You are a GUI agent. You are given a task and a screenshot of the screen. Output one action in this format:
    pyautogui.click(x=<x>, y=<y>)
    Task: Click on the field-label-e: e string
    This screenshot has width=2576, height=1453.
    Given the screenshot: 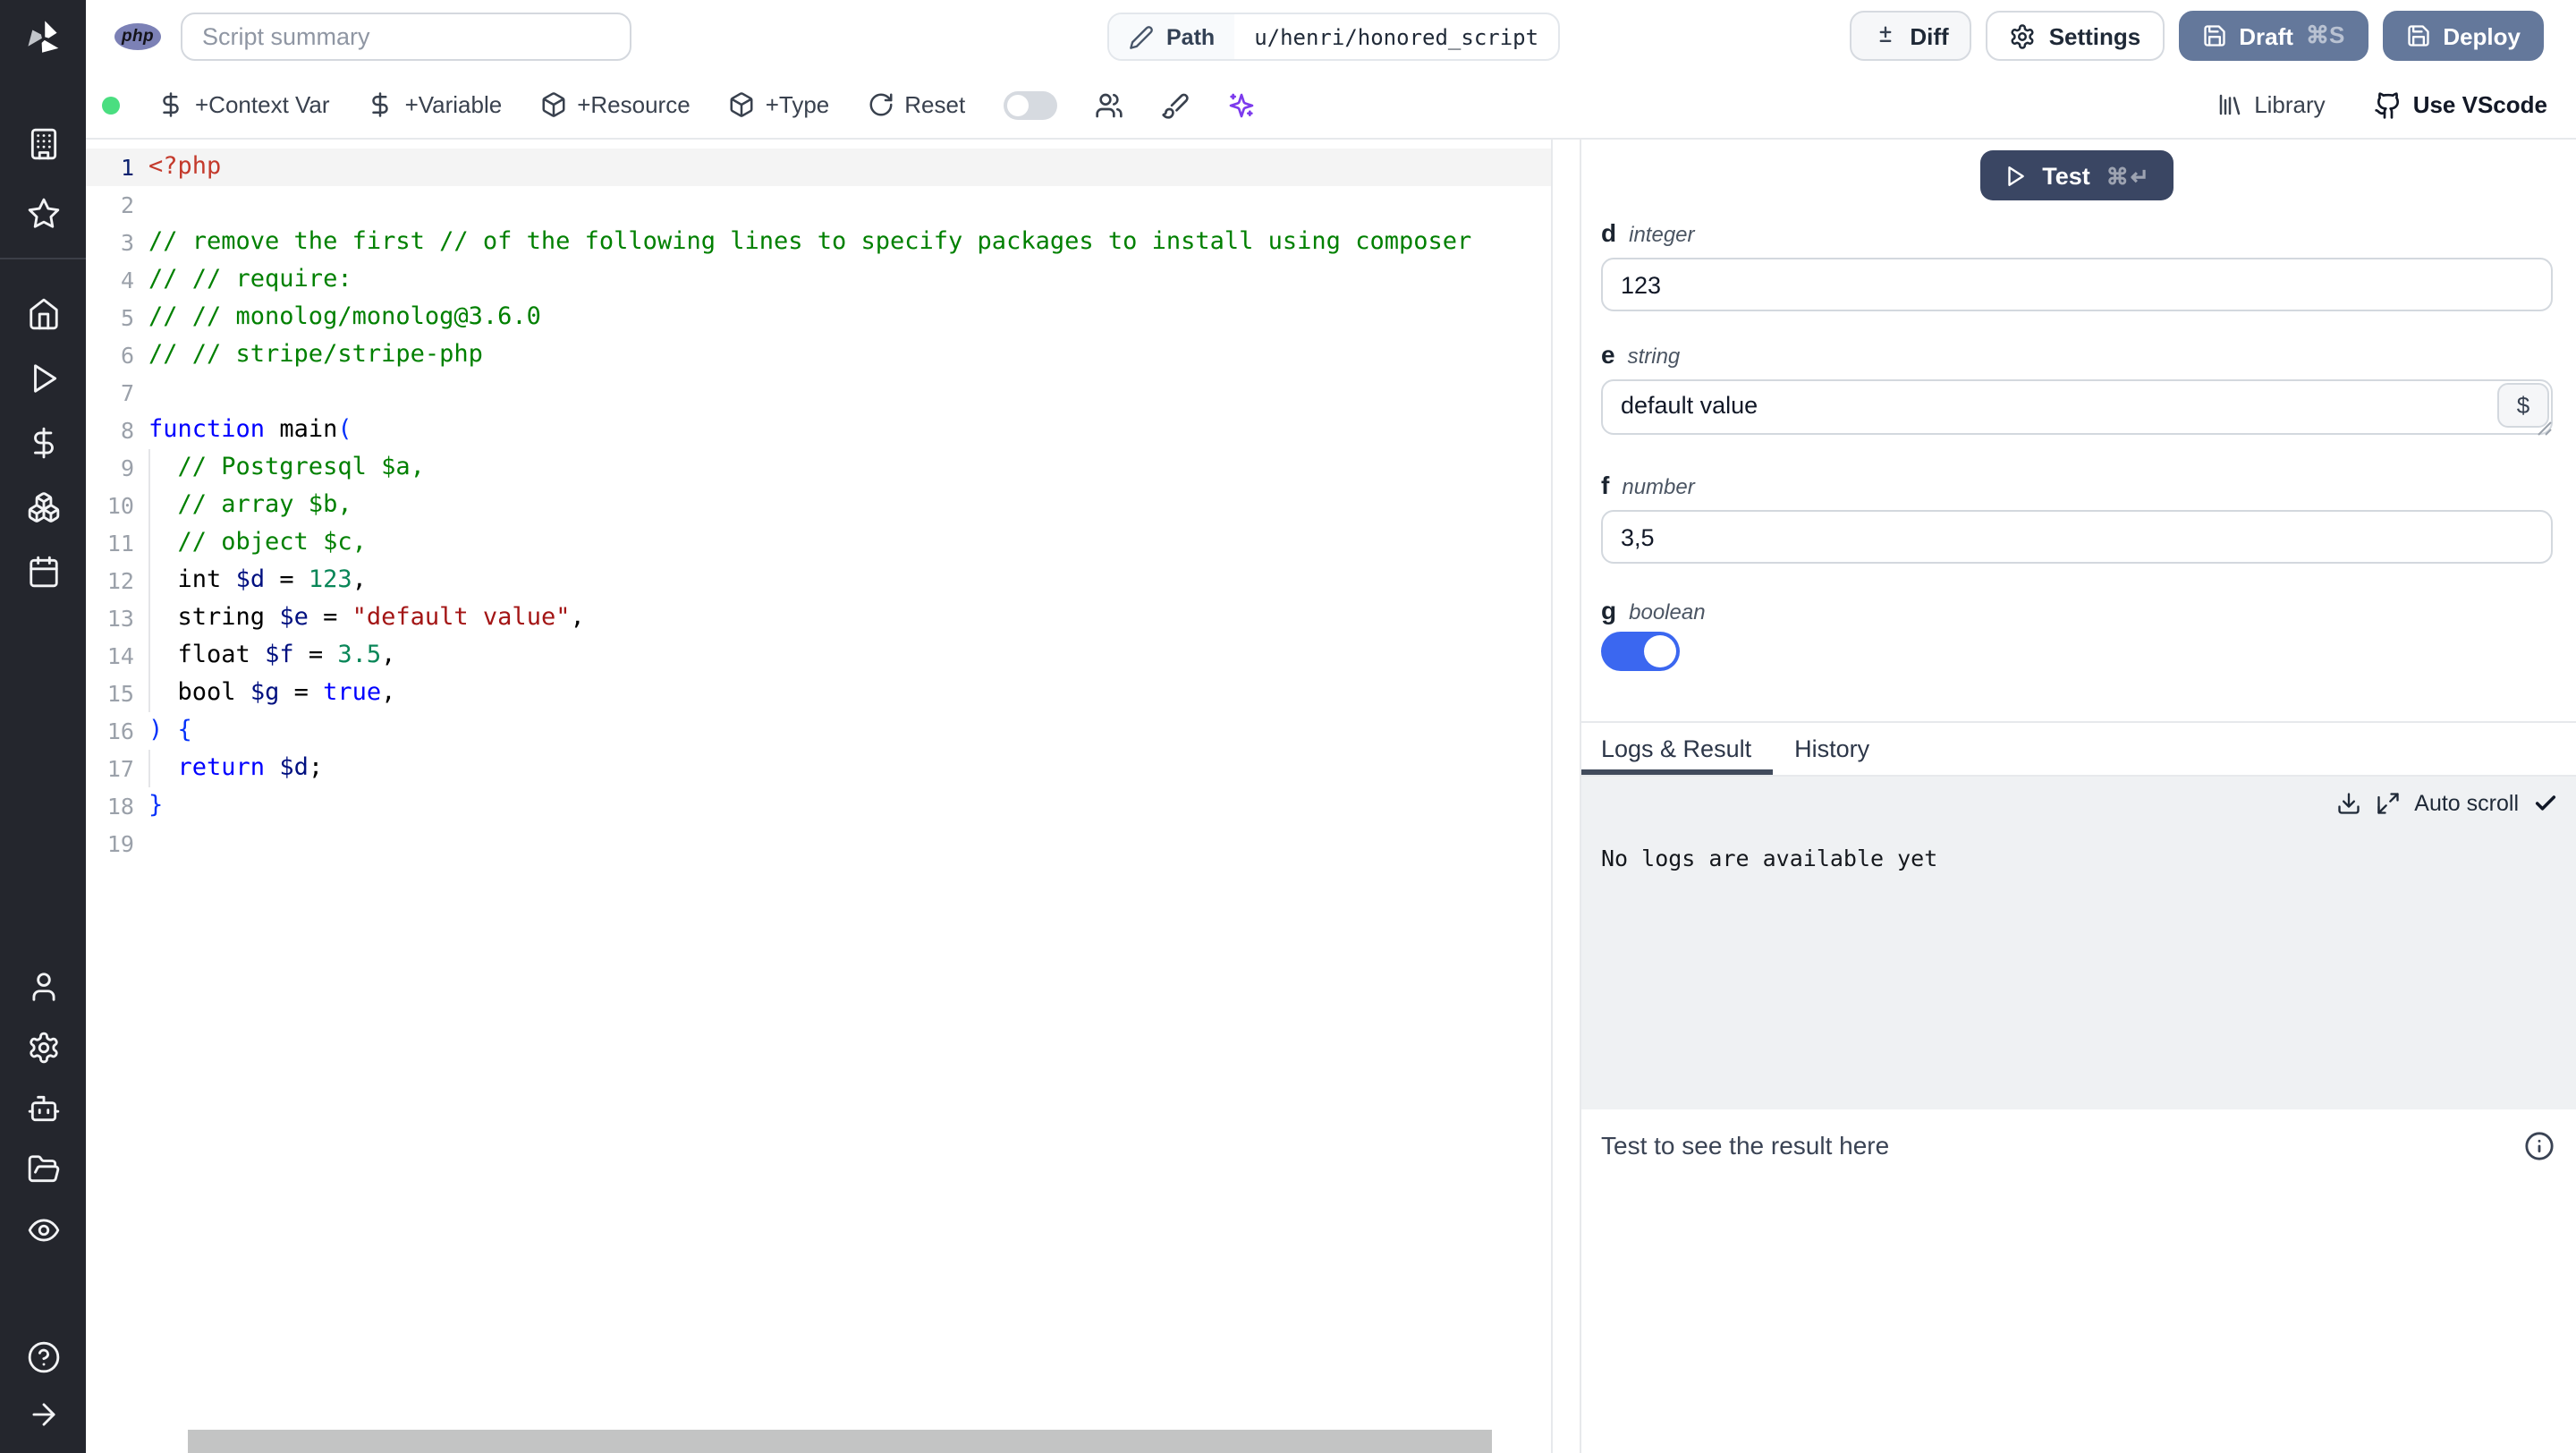 What is the action you would take?
    pyautogui.click(x=1641, y=354)
    